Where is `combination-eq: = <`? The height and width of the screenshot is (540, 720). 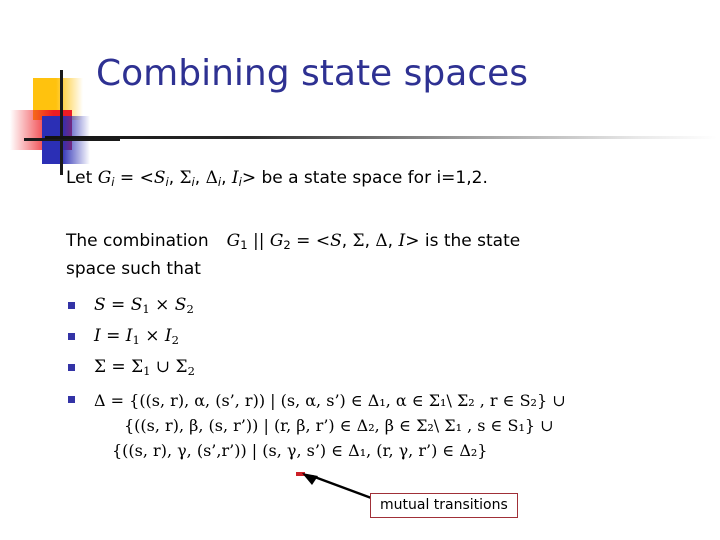 combination-eq: = < is located at coordinates (310, 241).